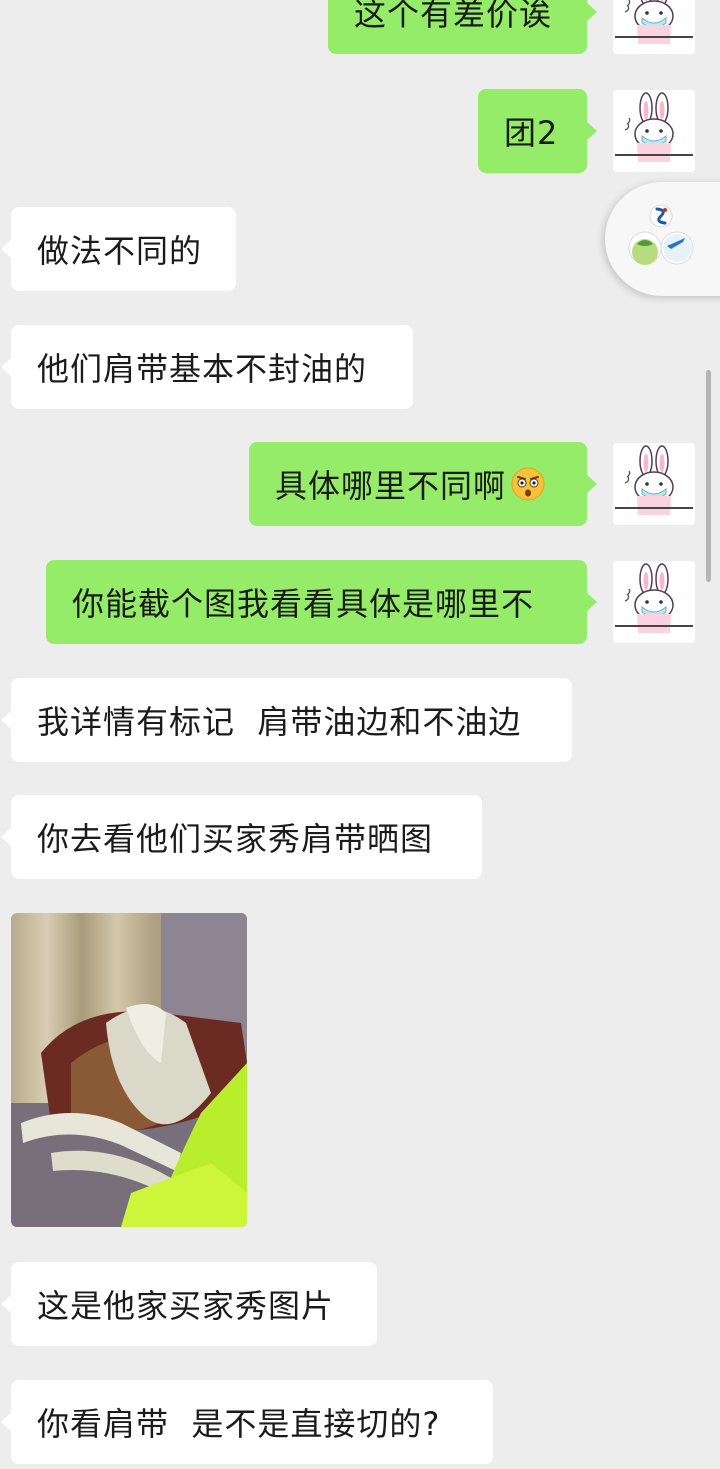  I want to click on message-bubble-outgoing: 具体哪里不同啊, so click(423, 484).